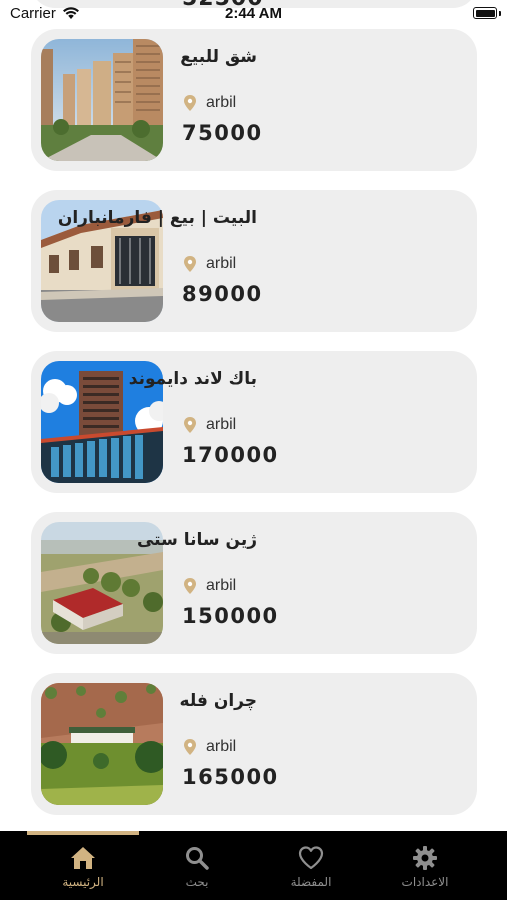  I want to click on listing-card: باك لاند دايموند arbil 170000, so click(254, 422).